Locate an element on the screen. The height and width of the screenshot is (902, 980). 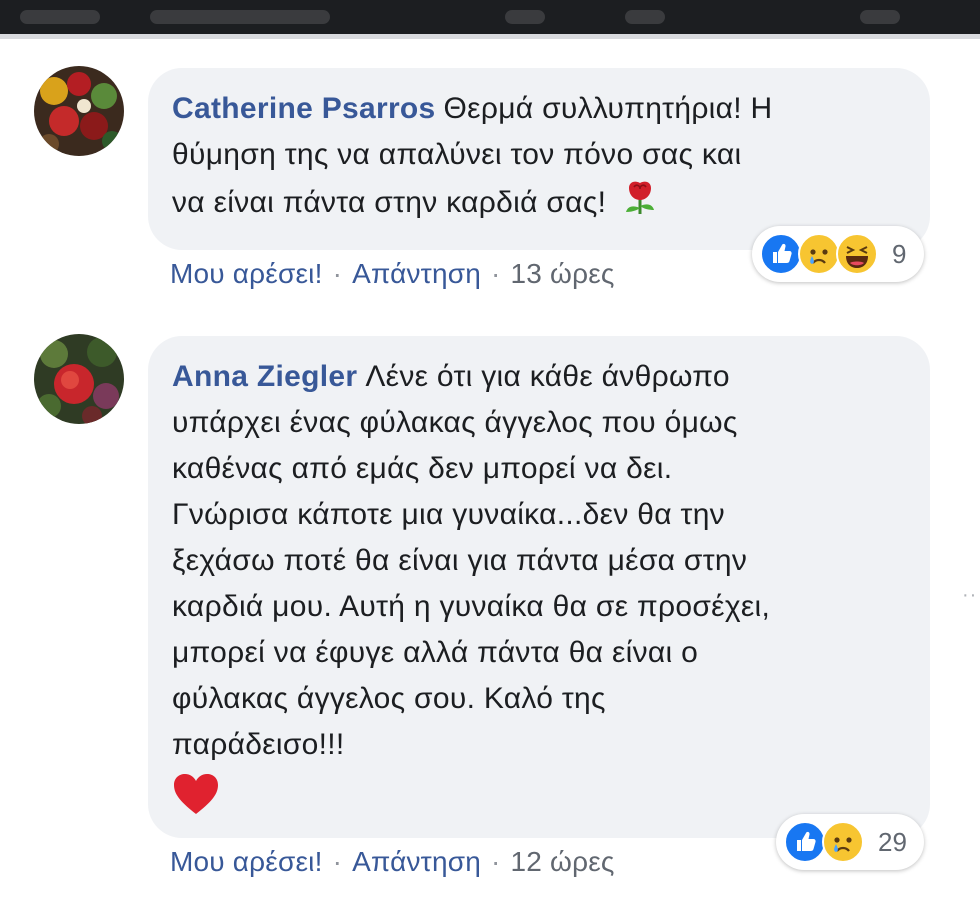
rose-icon is located at coordinates (640, 204).